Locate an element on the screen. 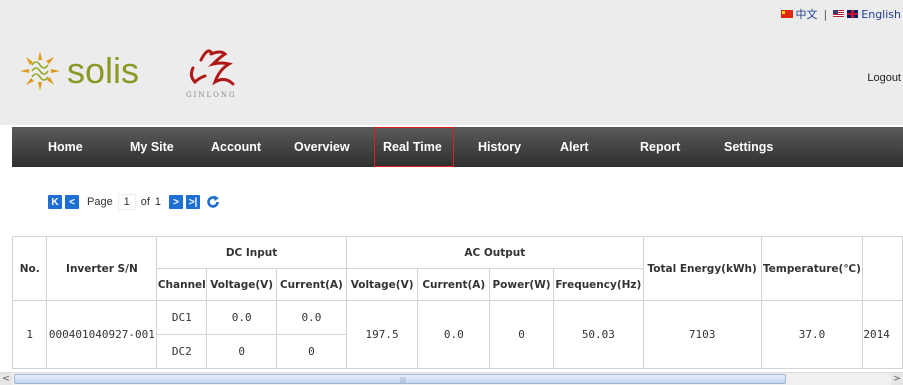 The height and width of the screenshot is (385, 903). nav-history: History is located at coordinates (499, 147).